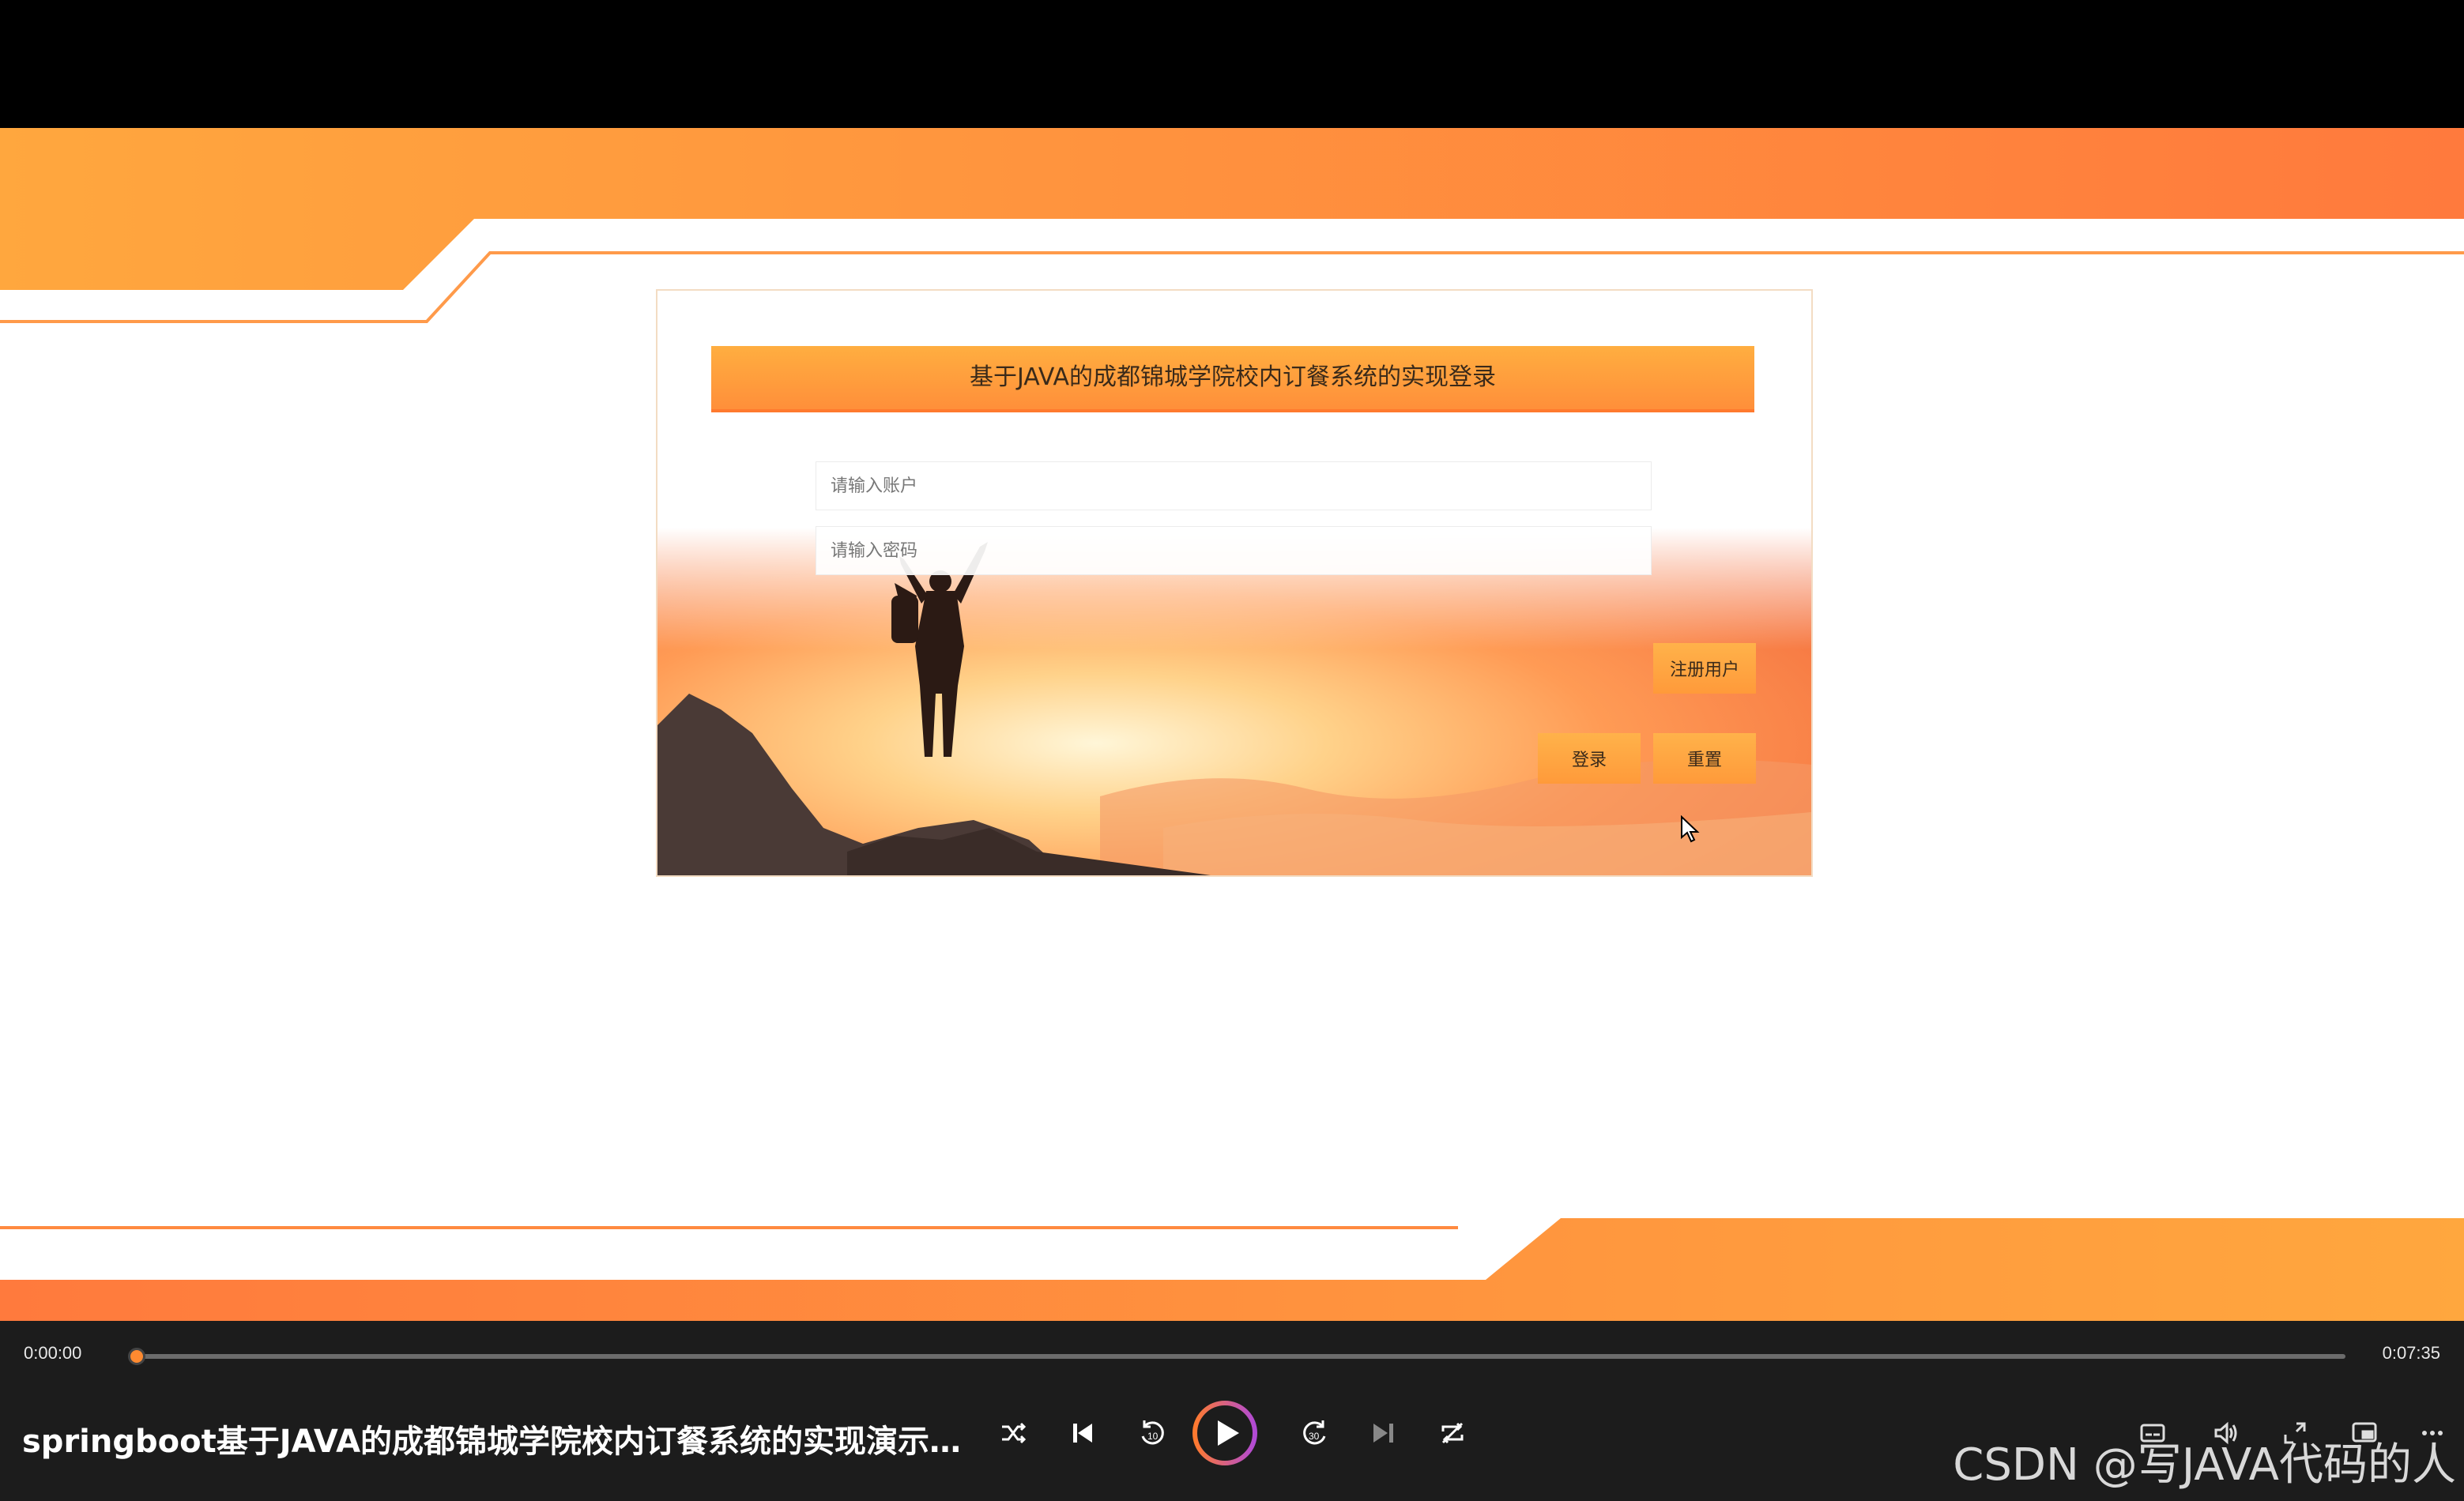  Describe the element at coordinates (1232, 1269) in the screenshot. I see `bottom-orange-band` at that location.